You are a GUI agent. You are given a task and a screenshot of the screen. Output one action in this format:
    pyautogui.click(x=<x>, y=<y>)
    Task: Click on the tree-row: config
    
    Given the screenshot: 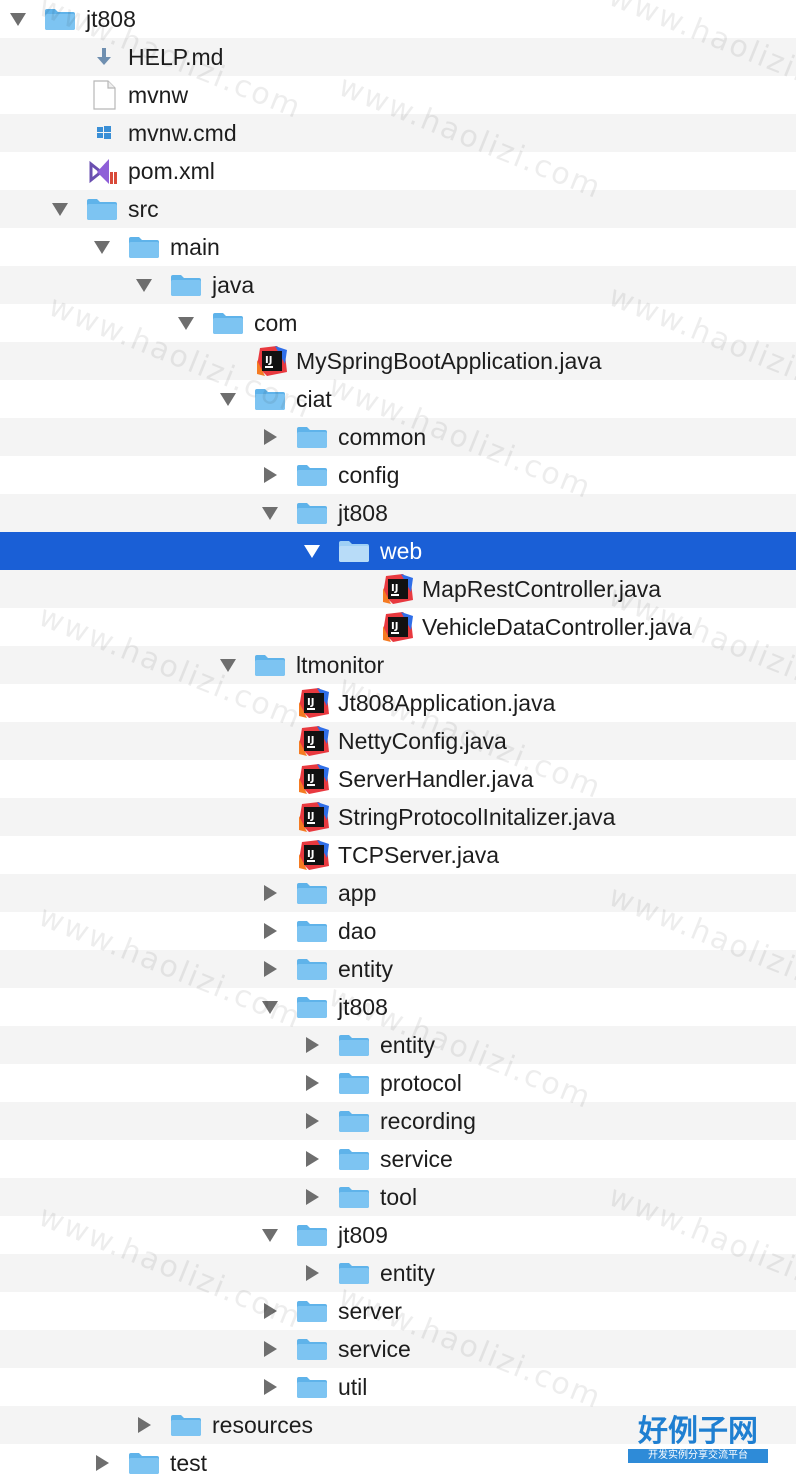 What is the action you would take?
    pyautogui.click(x=398, y=475)
    